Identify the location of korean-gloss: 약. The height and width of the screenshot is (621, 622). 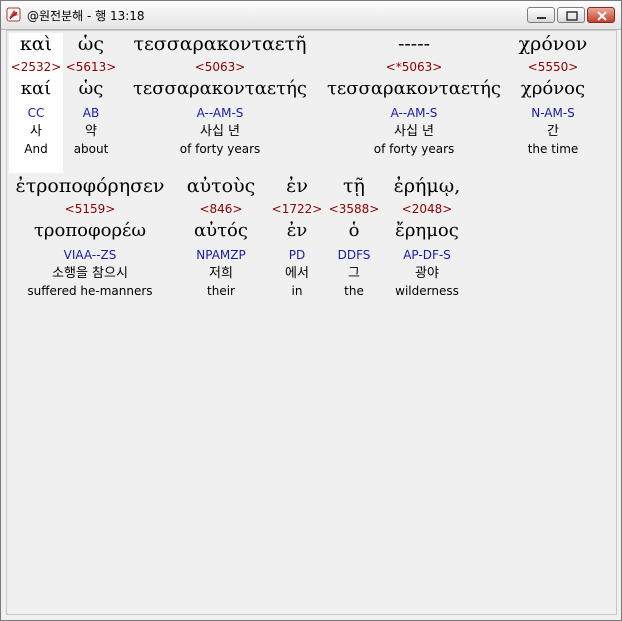
(91, 131).